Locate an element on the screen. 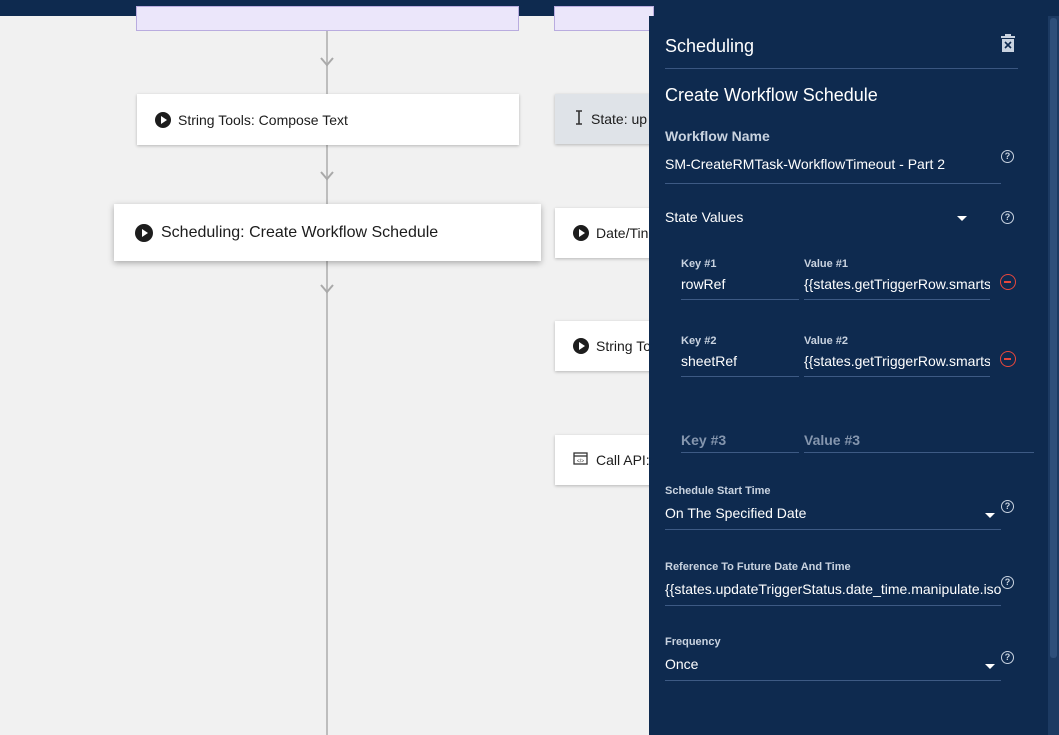  step-card-label: Call API: is located at coordinates (623, 460).